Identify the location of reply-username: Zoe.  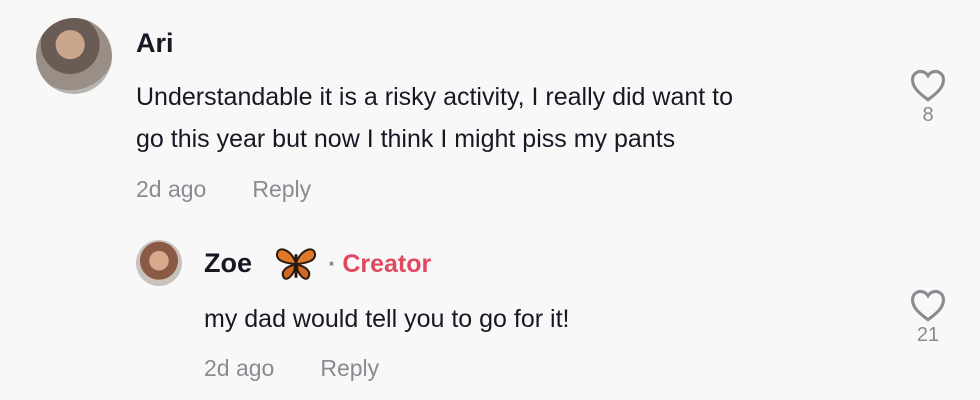
(228, 263).